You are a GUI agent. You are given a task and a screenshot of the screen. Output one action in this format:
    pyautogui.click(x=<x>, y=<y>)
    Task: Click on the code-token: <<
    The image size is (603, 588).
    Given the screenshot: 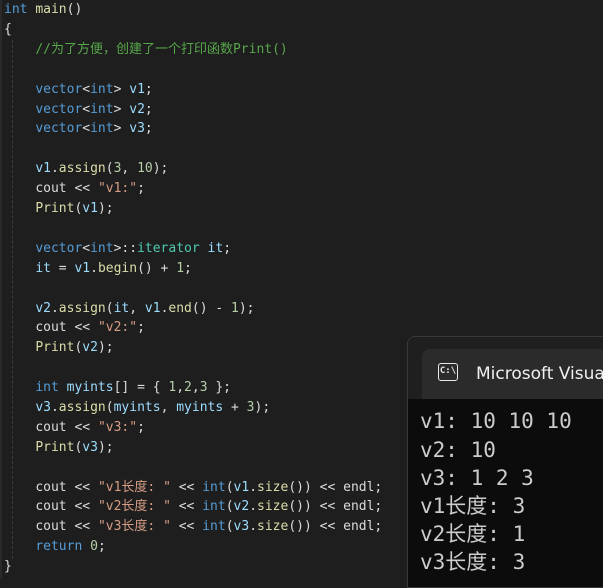 What is the action you would take?
    pyautogui.click(x=186, y=487)
    